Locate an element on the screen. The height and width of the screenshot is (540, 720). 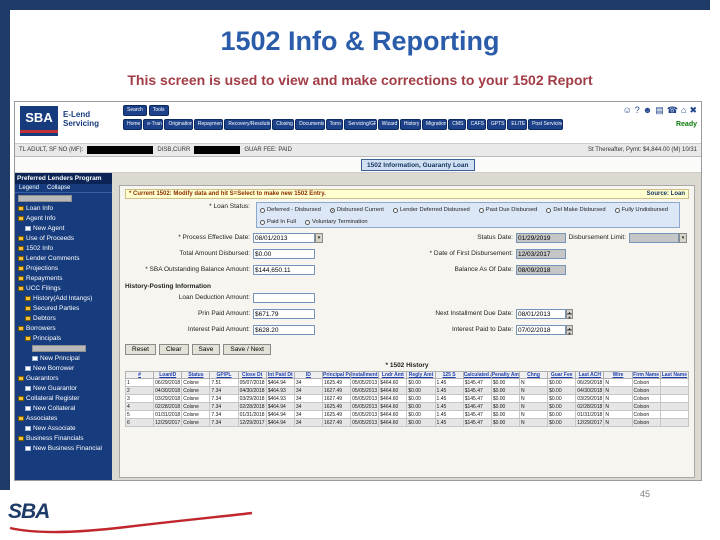
toolbar-button-search: Search is located at coordinates (135, 110).